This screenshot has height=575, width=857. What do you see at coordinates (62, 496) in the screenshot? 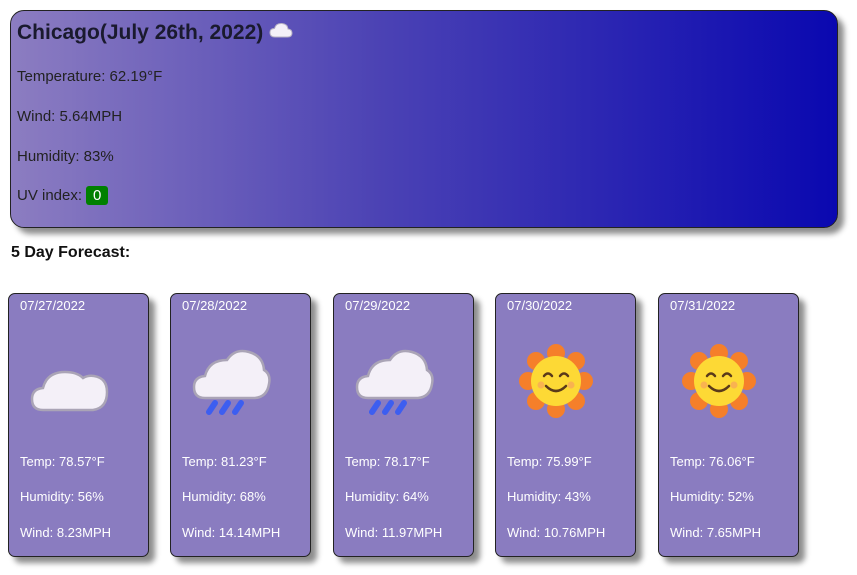
I see `forecast-humidity: Humidity: 56%` at bounding box center [62, 496].